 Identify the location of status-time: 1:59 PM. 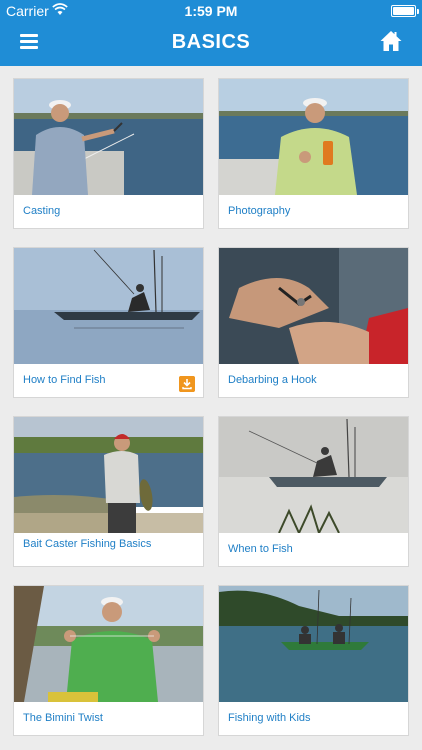
(211, 11).